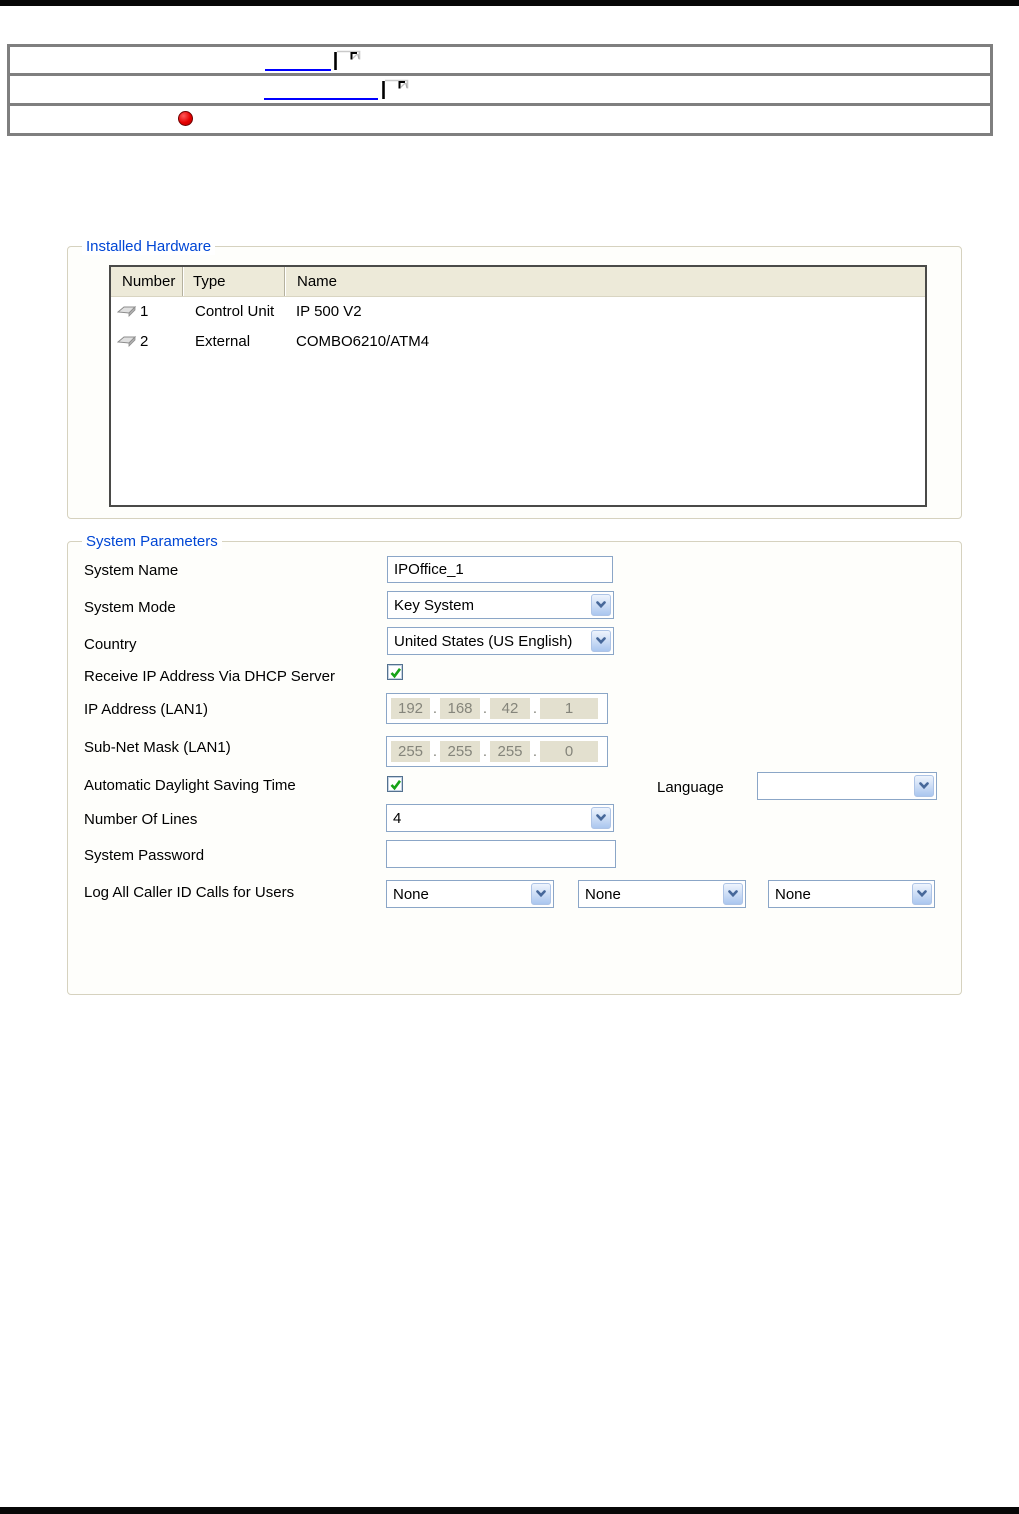 The height and width of the screenshot is (1514, 1019). Describe the element at coordinates (518, 342) in the screenshot. I see `table-row: 2 External COMBO6210/ATM4` at that location.